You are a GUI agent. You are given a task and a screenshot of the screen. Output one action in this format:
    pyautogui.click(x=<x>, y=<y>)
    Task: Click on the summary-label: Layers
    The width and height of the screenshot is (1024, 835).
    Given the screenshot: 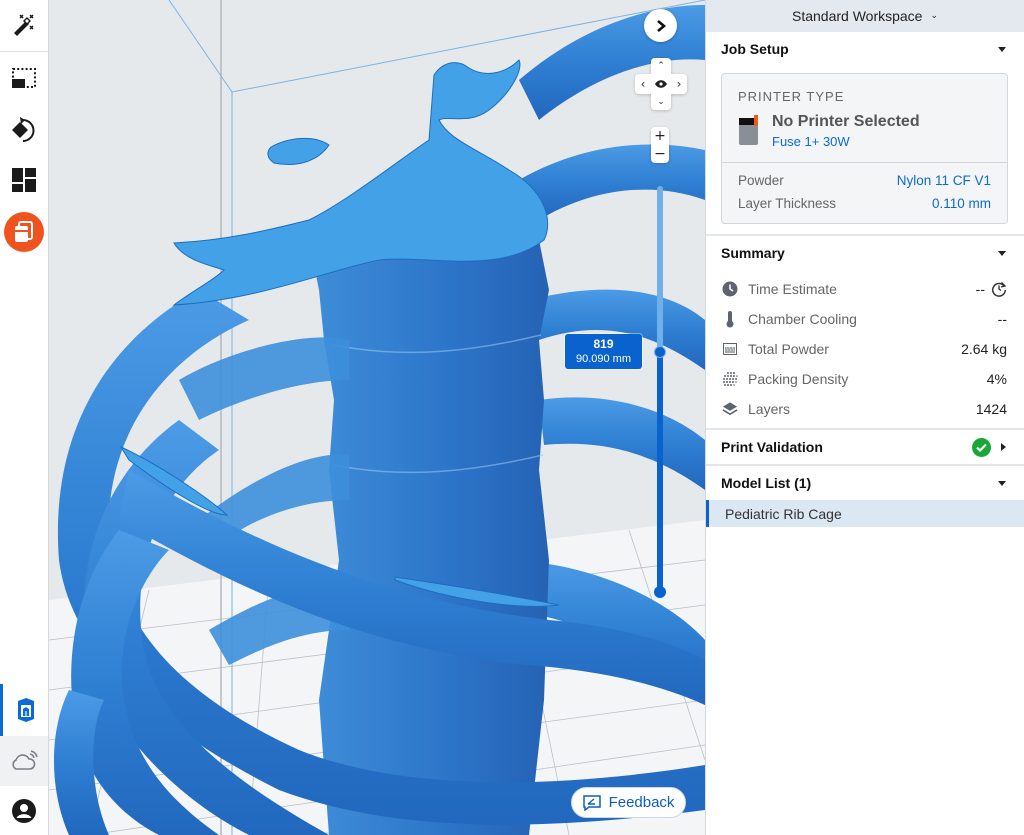 What is the action you would take?
    pyautogui.click(x=769, y=409)
    